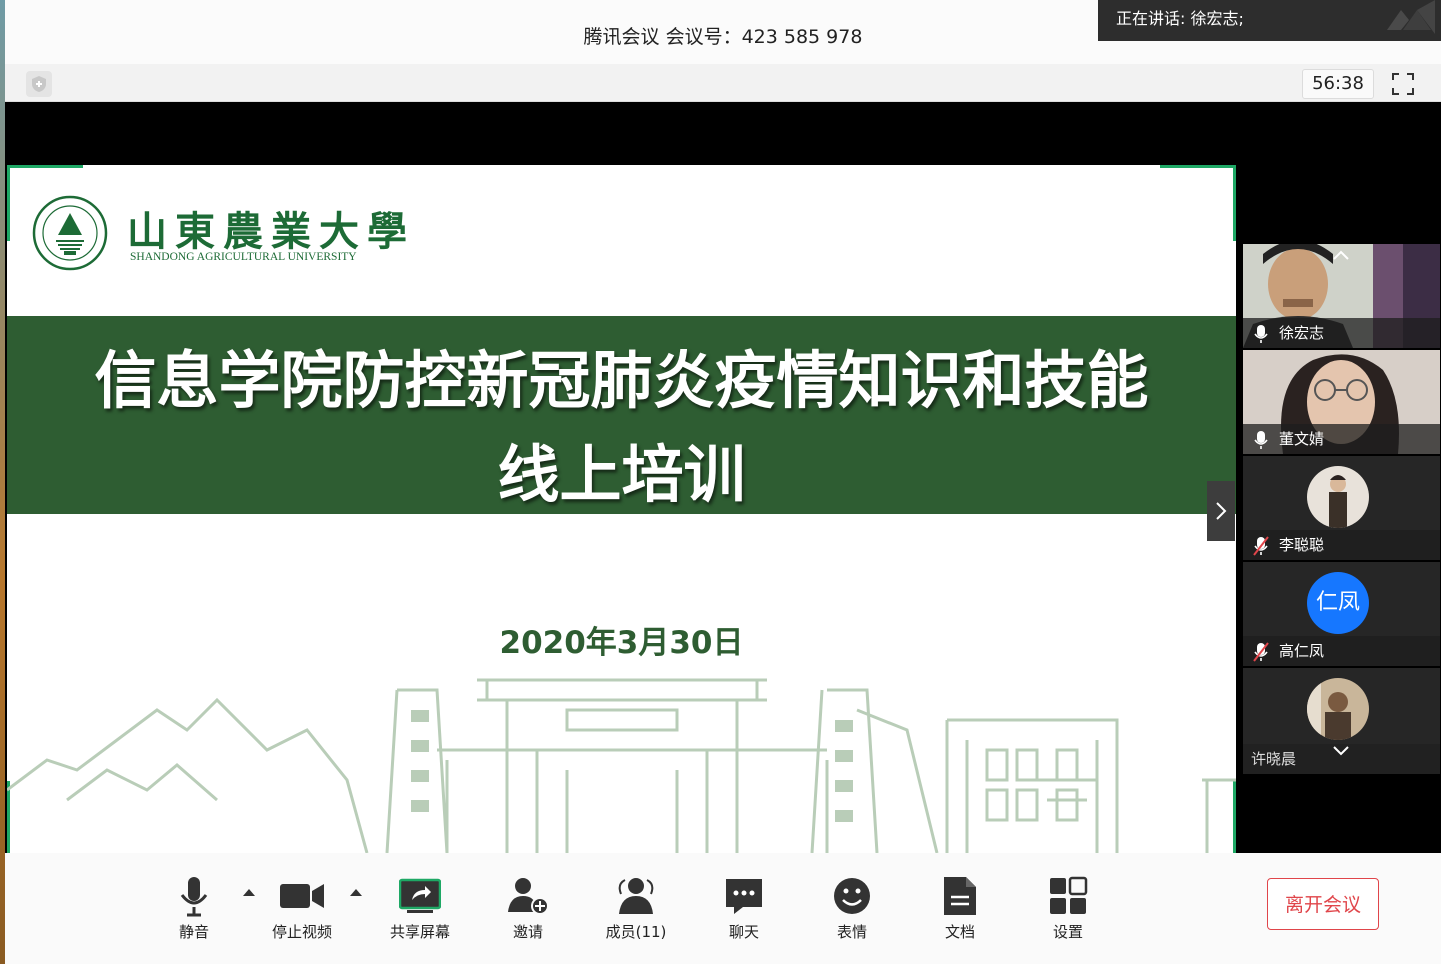 The height and width of the screenshot is (964, 1441). What do you see at coordinates (743, 932) in the screenshot?
I see `chat-label: 聊天` at bounding box center [743, 932].